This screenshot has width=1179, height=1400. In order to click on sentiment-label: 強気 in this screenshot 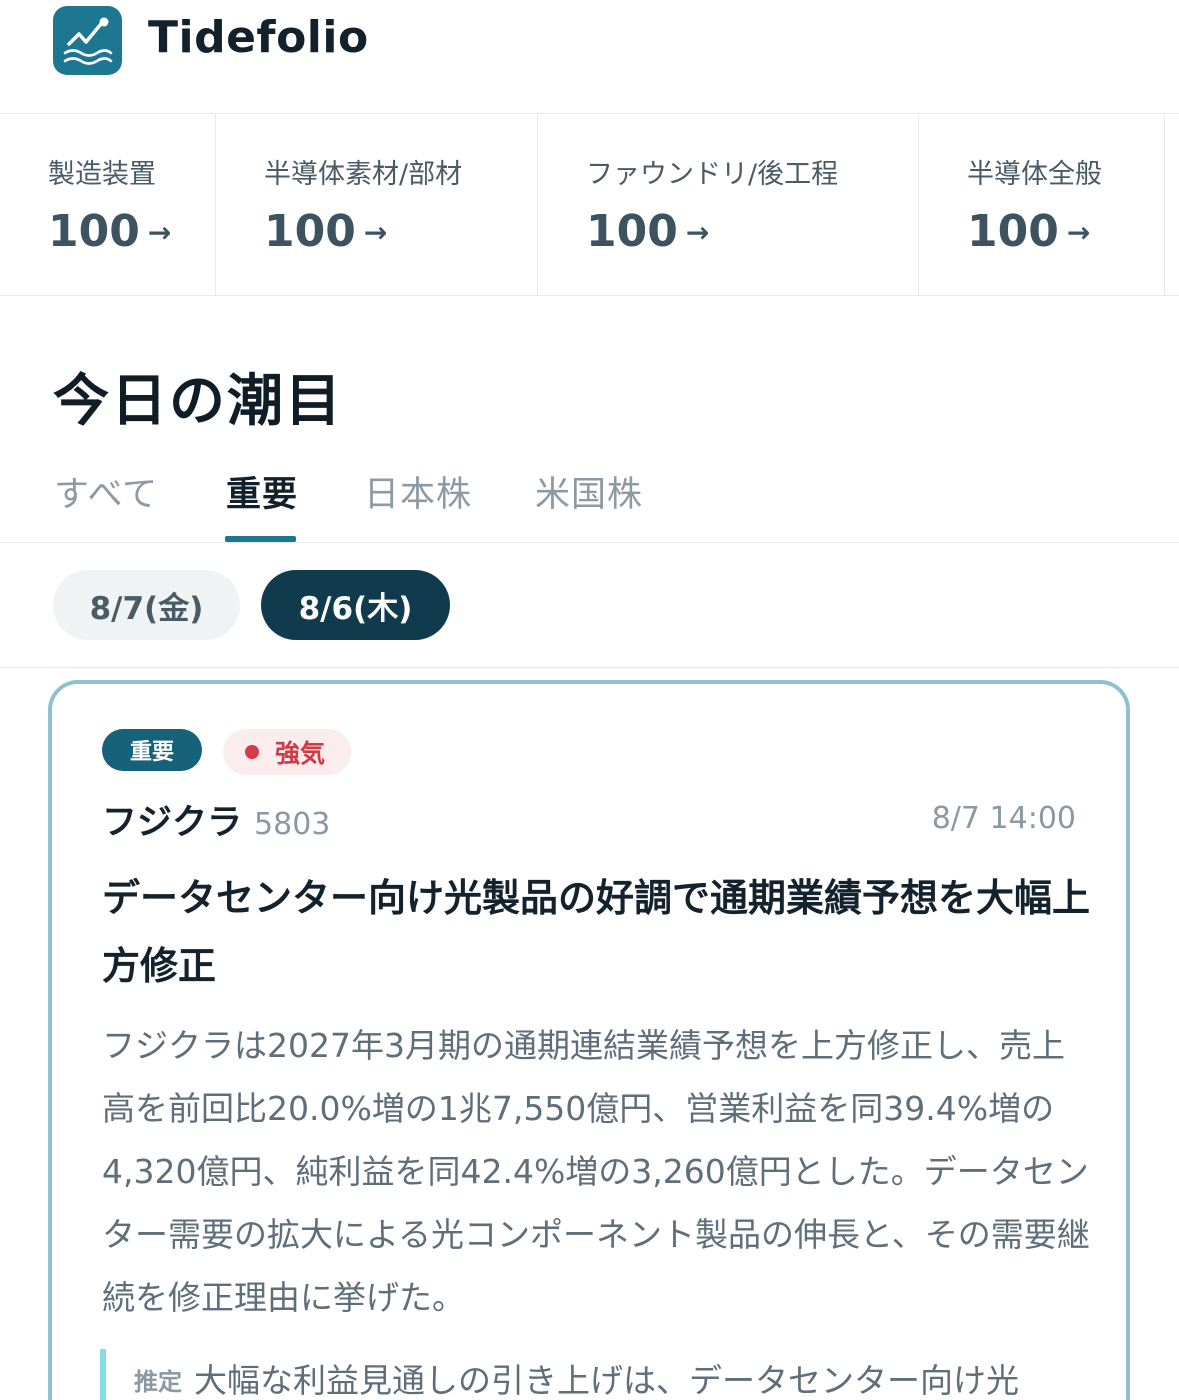, I will do `click(300, 753)`.